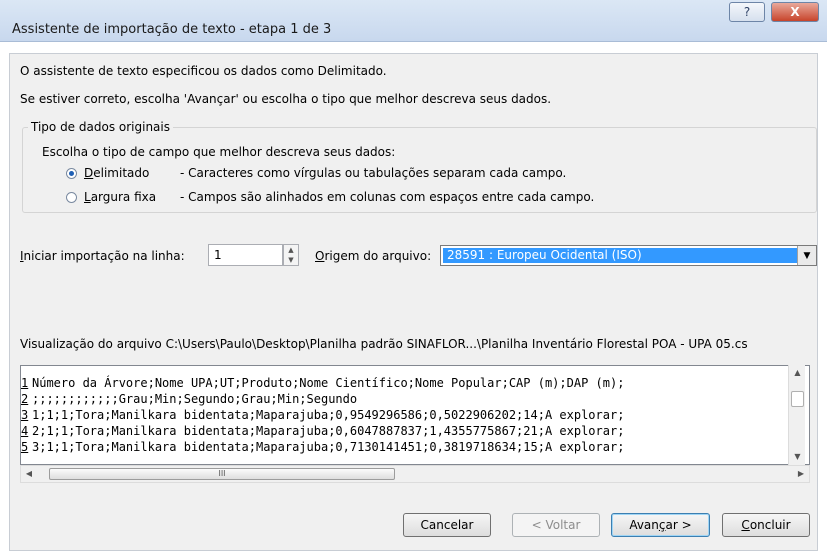  What do you see at coordinates (29, 474) in the screenshot?
I see `scroll-left-icon: ◀` at bounding box center [29, 474].